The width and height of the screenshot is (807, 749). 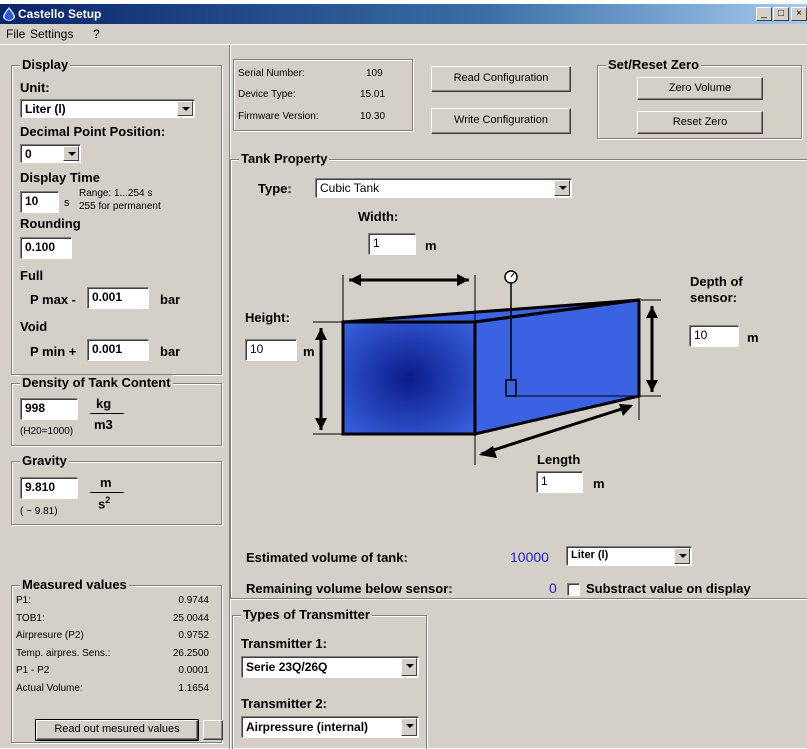 What do you see at coordinates (46, 248) in the screenshot?
I see `rounding-field: 0.100` at bounding box center [46, 248].